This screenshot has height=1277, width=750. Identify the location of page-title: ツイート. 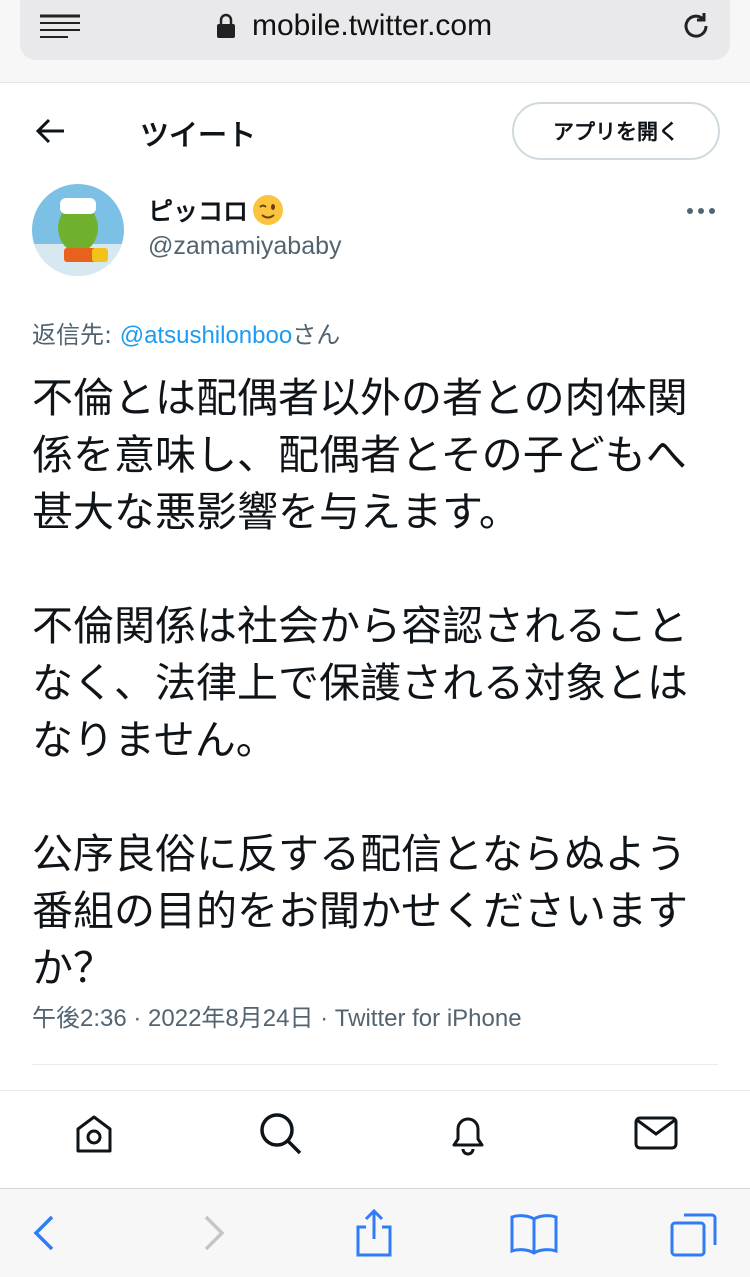
(198, 135).